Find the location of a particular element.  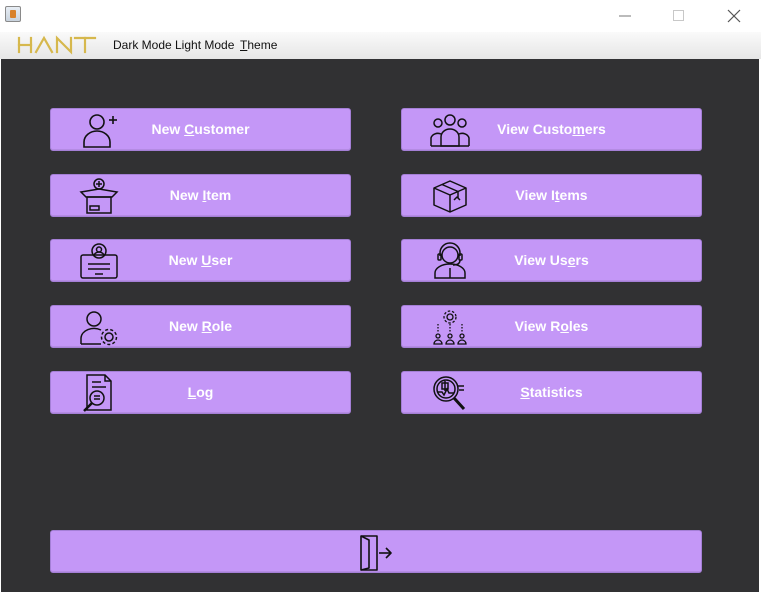

view-roles-button: View Roles is located at coordinates (551, 326).